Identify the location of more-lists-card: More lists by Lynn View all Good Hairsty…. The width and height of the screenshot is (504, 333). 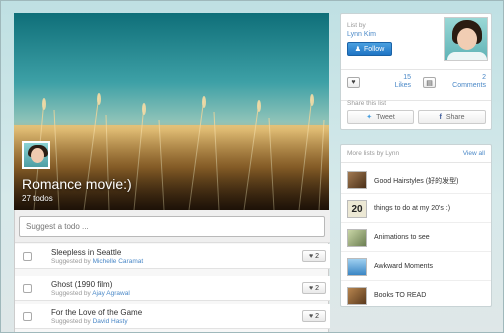
(416, 225).